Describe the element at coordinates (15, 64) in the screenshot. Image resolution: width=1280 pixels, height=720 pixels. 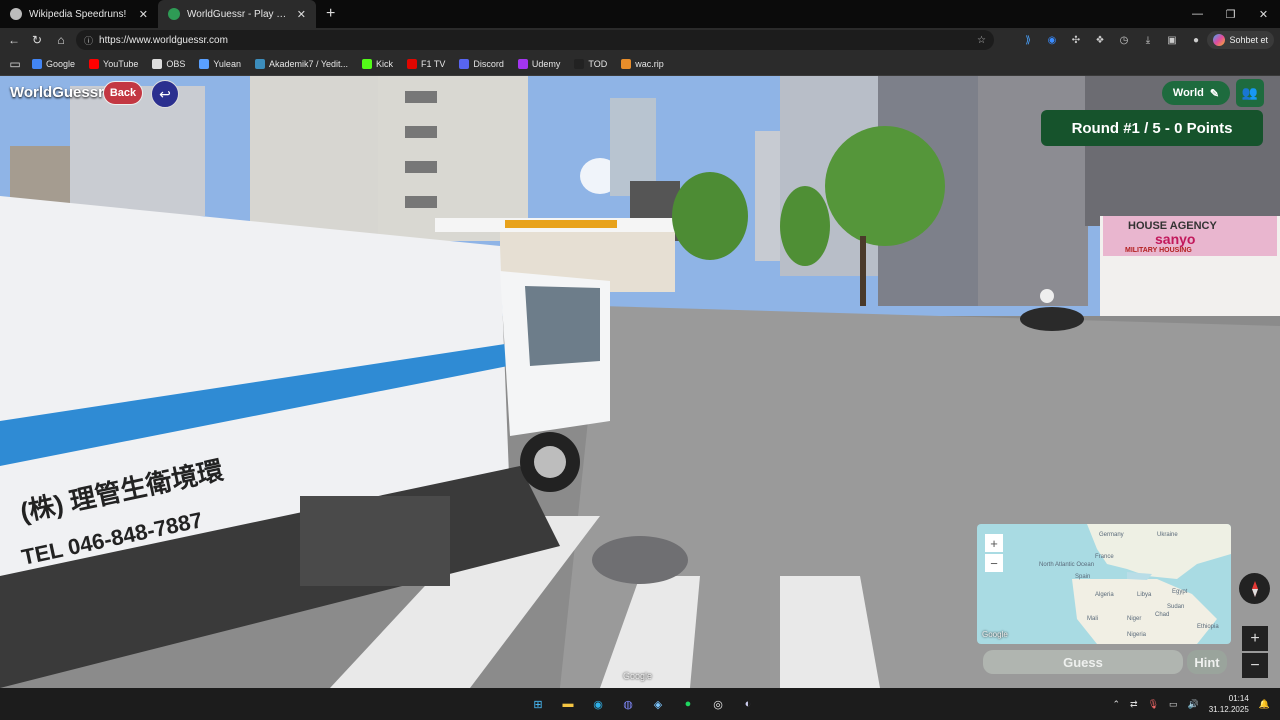
I see `sidebar-toggle-icon: ▭` at that location.